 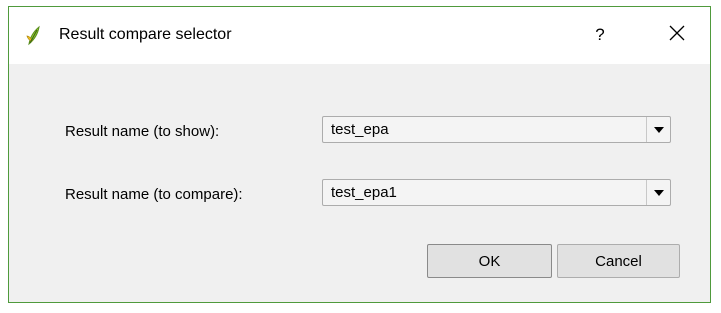 What do you see at coordinates (154, 194) in the screenshot?
I see `result-compare-label: Result name (to compare):` at bounding box center [154, 194].